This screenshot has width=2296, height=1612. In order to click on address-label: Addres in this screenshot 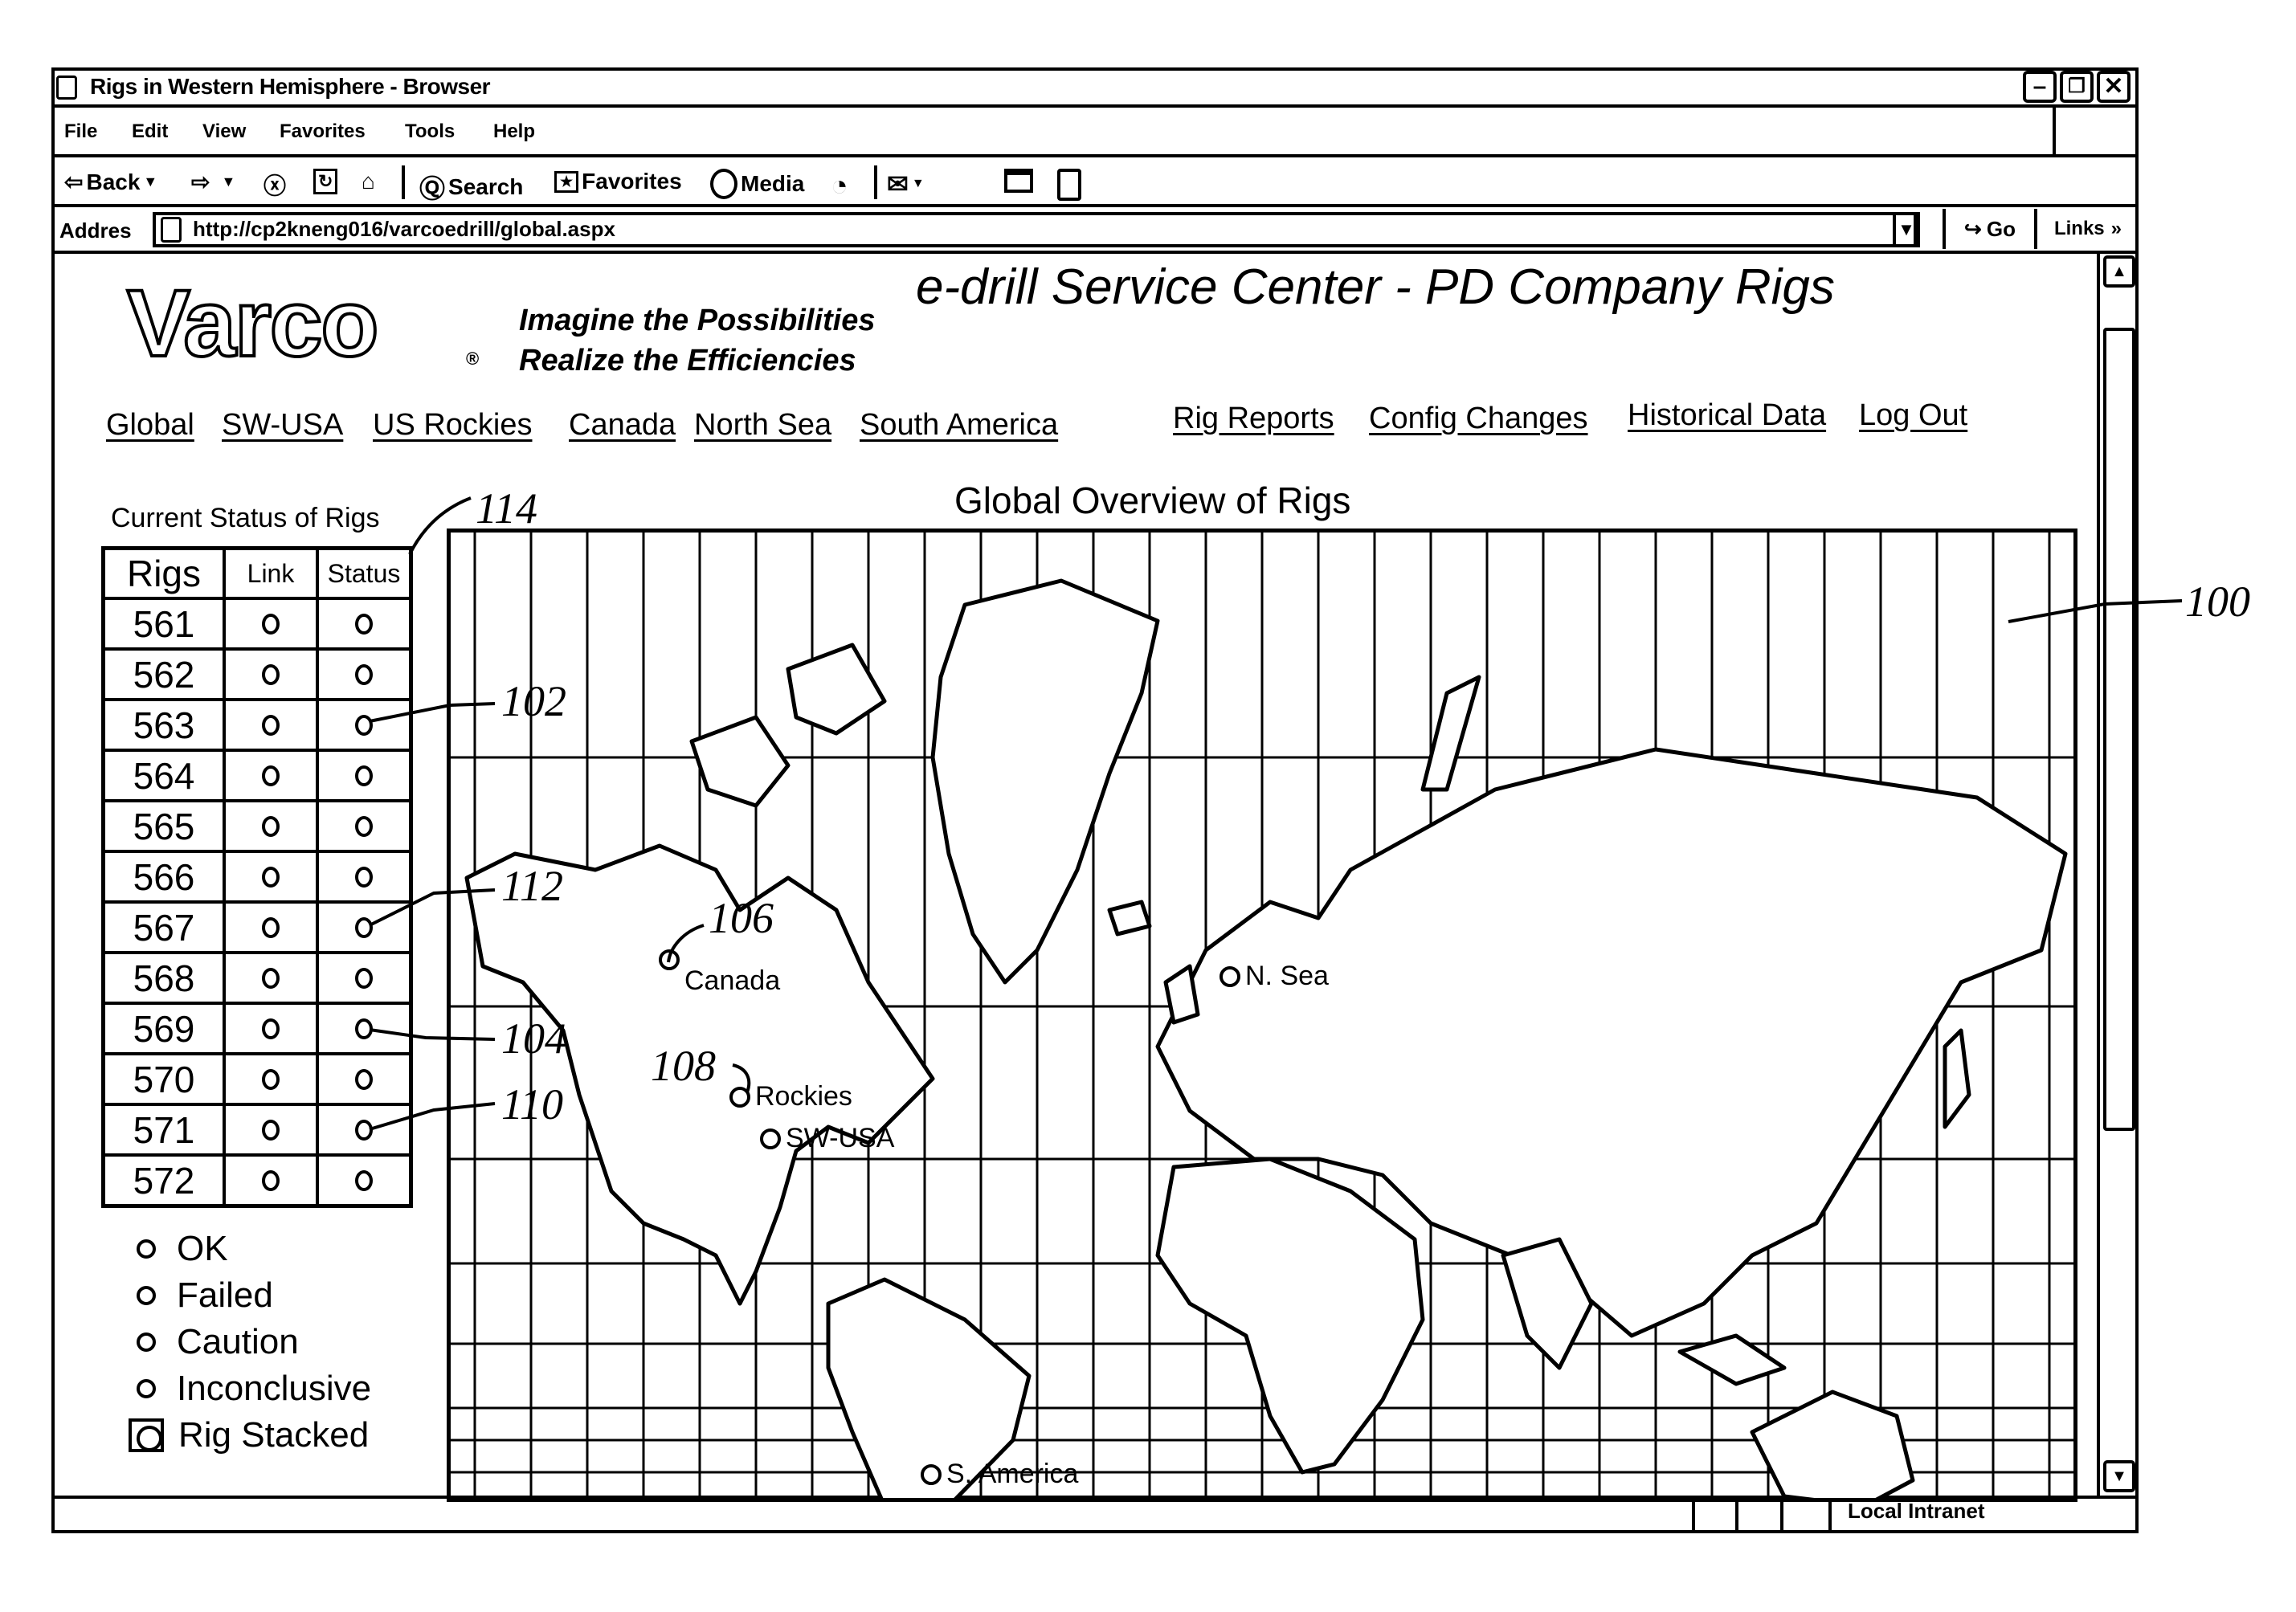, I will do `click(95, 230)`.